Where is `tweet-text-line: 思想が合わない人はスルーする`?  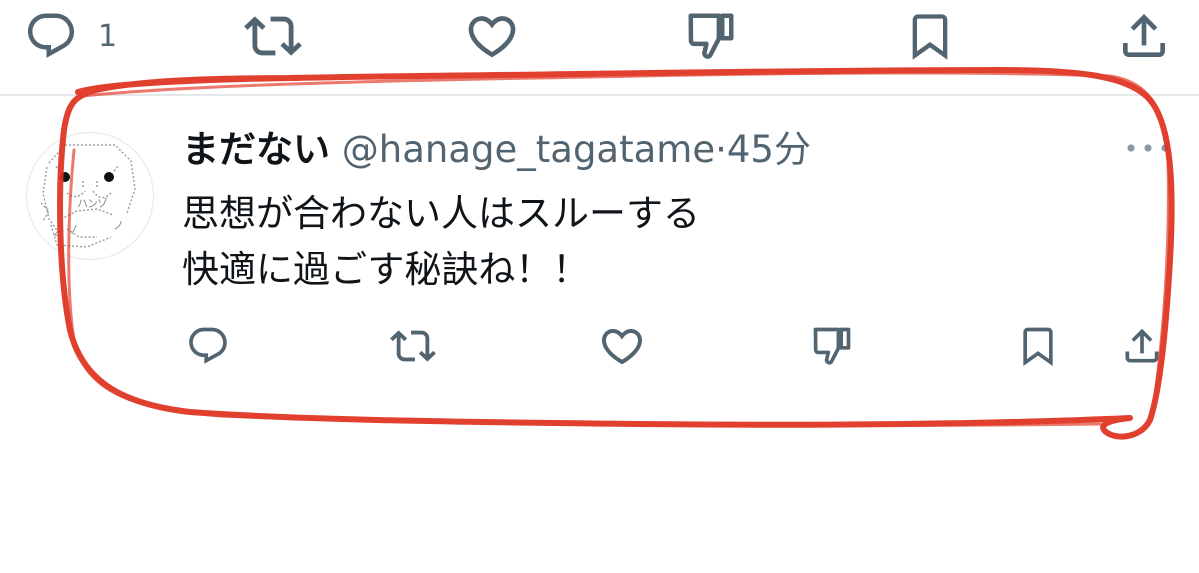 tweet-text-line: 思想が合わない人はスルーする is located at coordinates (441, 213).